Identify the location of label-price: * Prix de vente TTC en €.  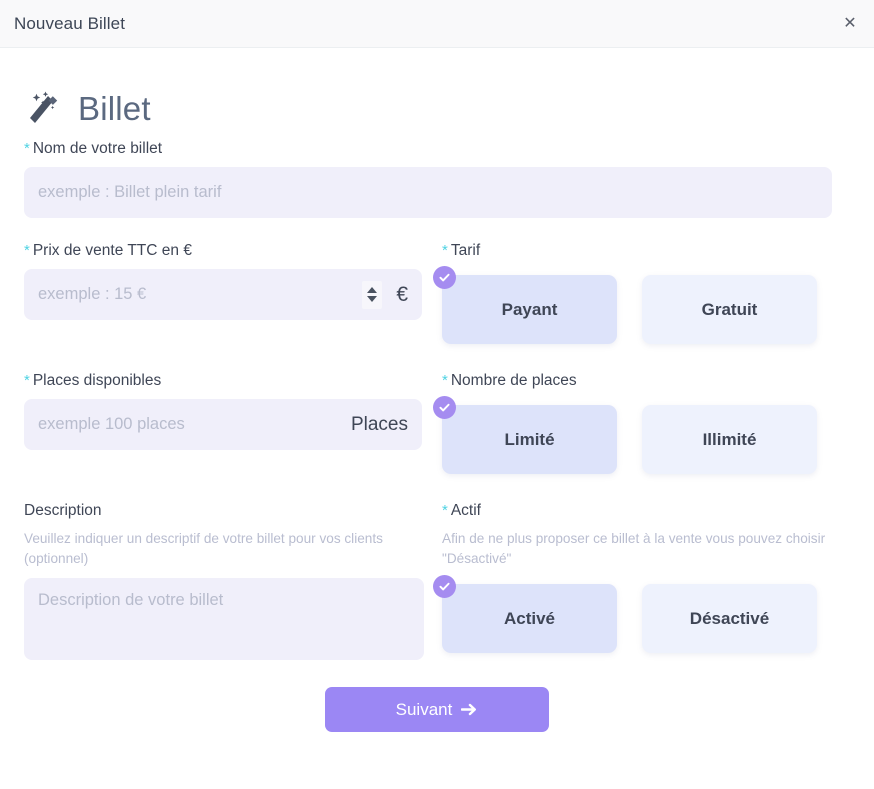
(226, 251).